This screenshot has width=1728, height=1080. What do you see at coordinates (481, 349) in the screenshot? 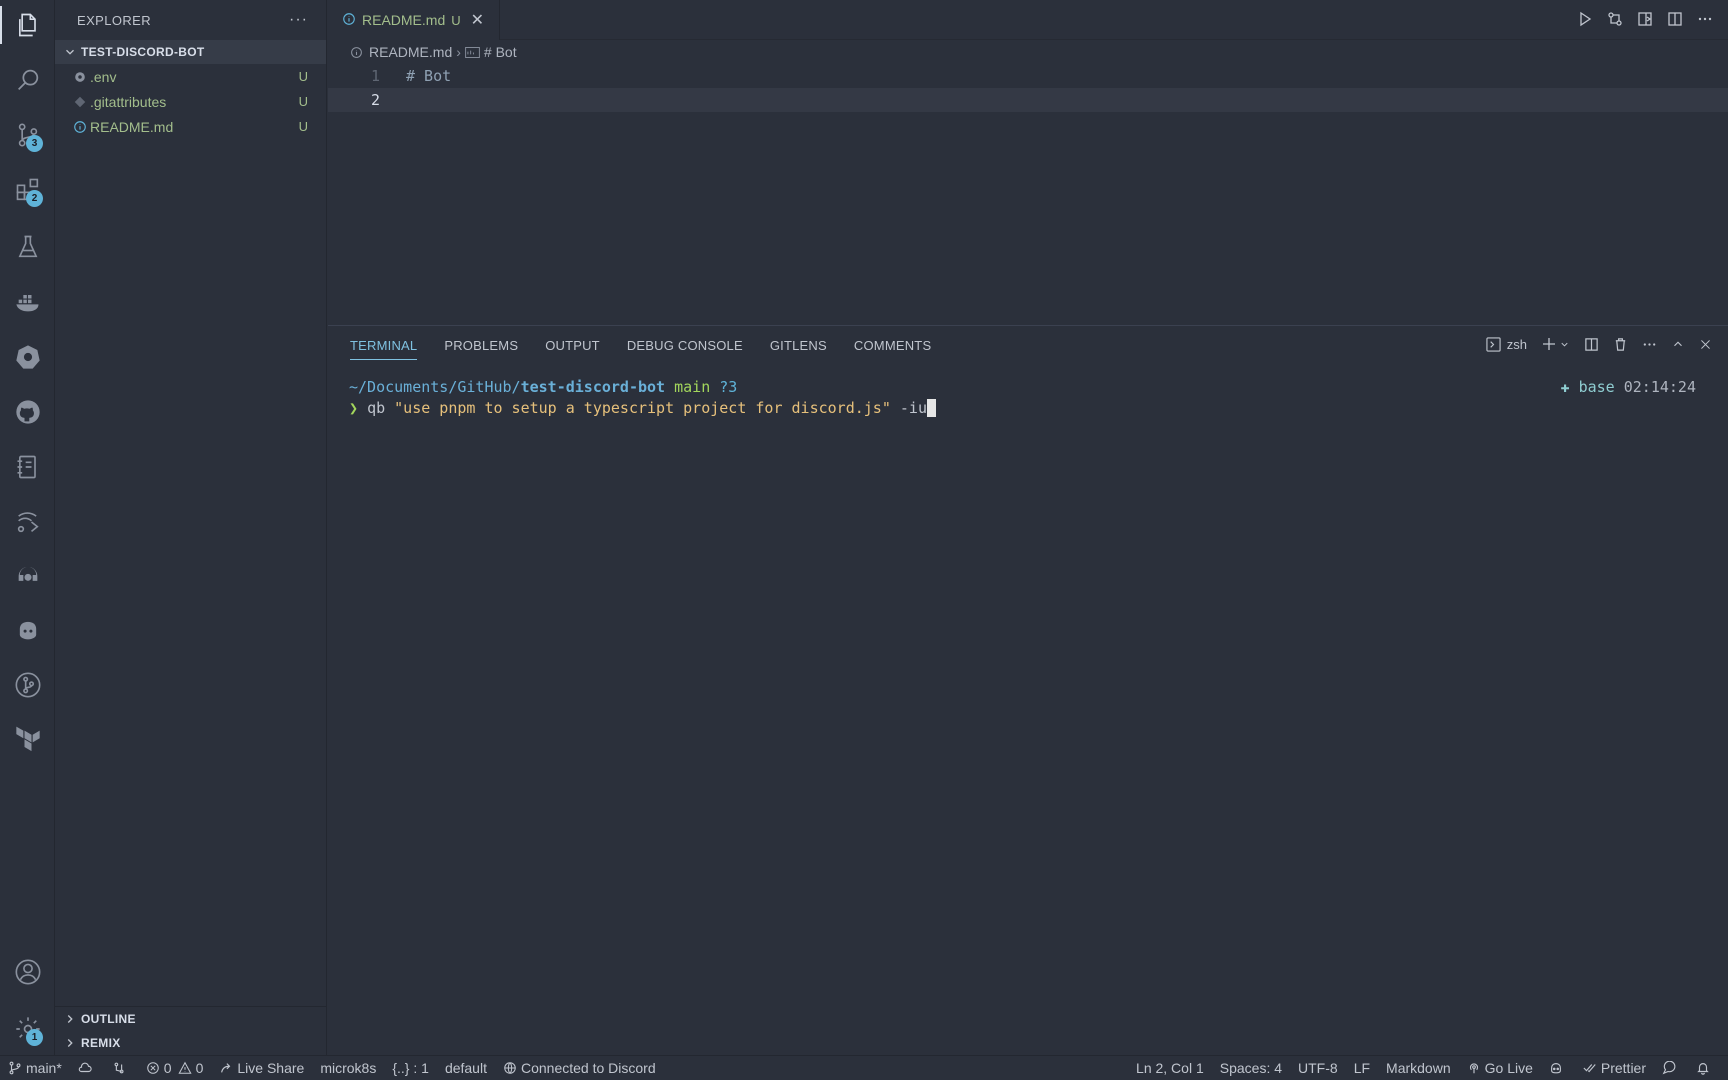
I see `tab-problems: PROBLEMS` at bounding box center [481, 349].